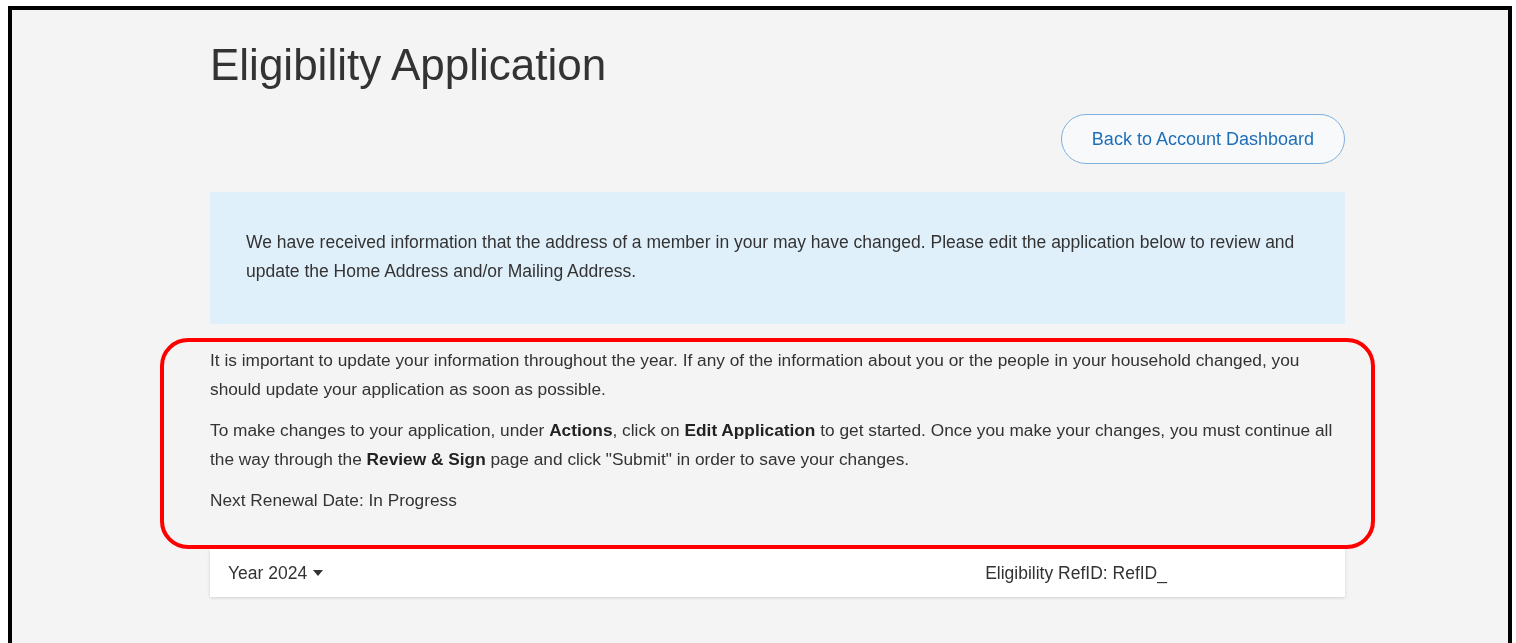 This screenshot has height=643, width=1516. What do you see at coordinates (408, 65) in the screenshot?
I see `page-title: Eligibility Application` at bounding box center [408, 65].